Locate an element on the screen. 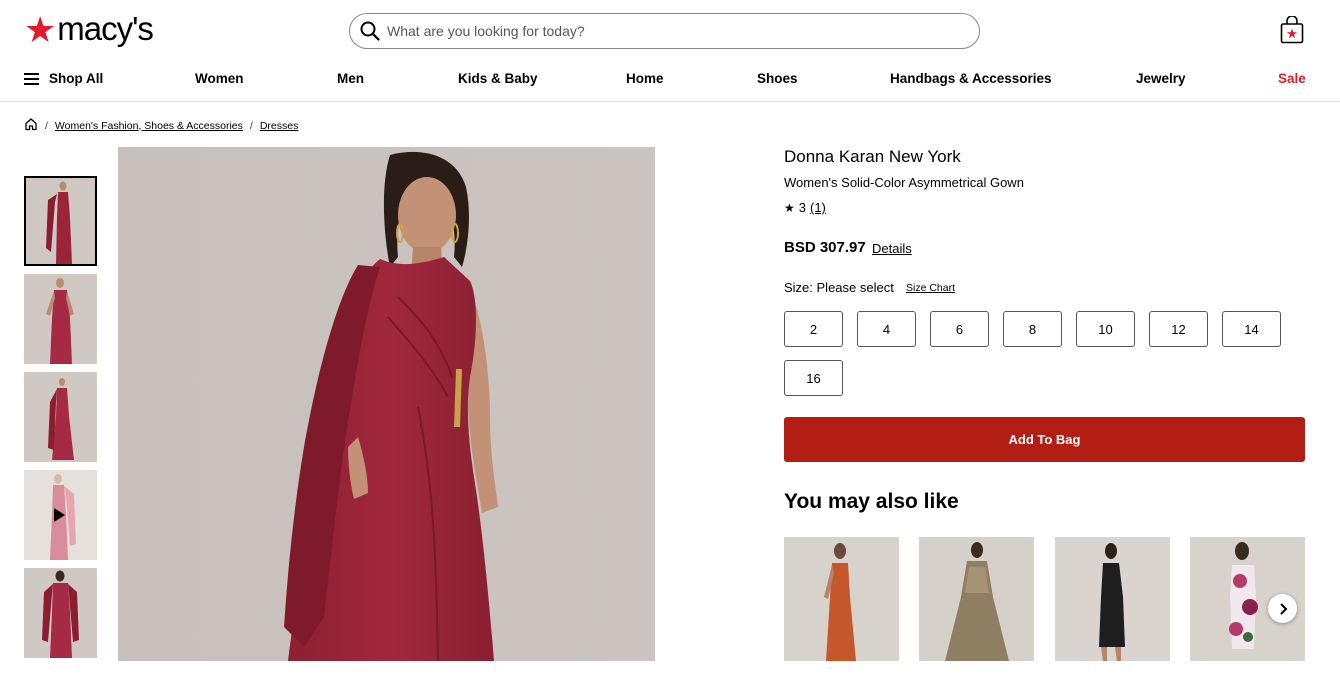 This screenshot has height=690, width=1340. home-icon is located at coordinates (31, 125).